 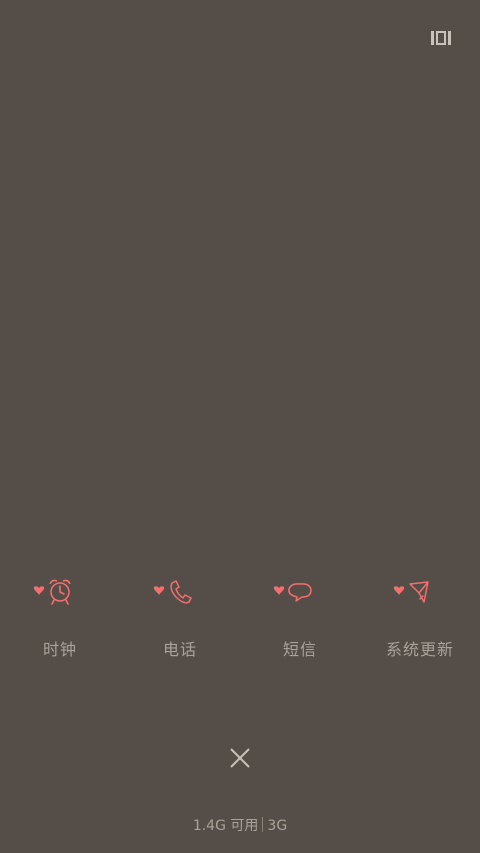 I want to click on shortcut-label: 电话, so click(x=179, y=649).